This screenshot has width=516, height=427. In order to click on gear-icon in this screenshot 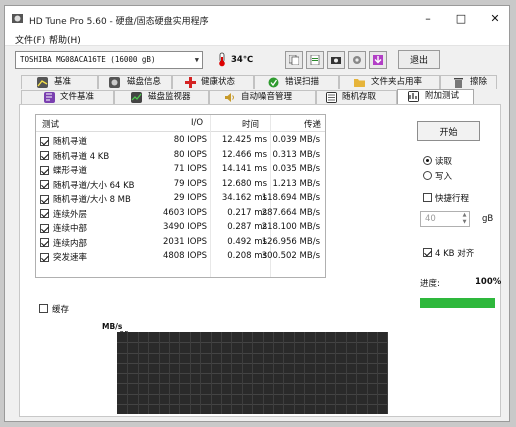, I will do `click(357, 60)`.